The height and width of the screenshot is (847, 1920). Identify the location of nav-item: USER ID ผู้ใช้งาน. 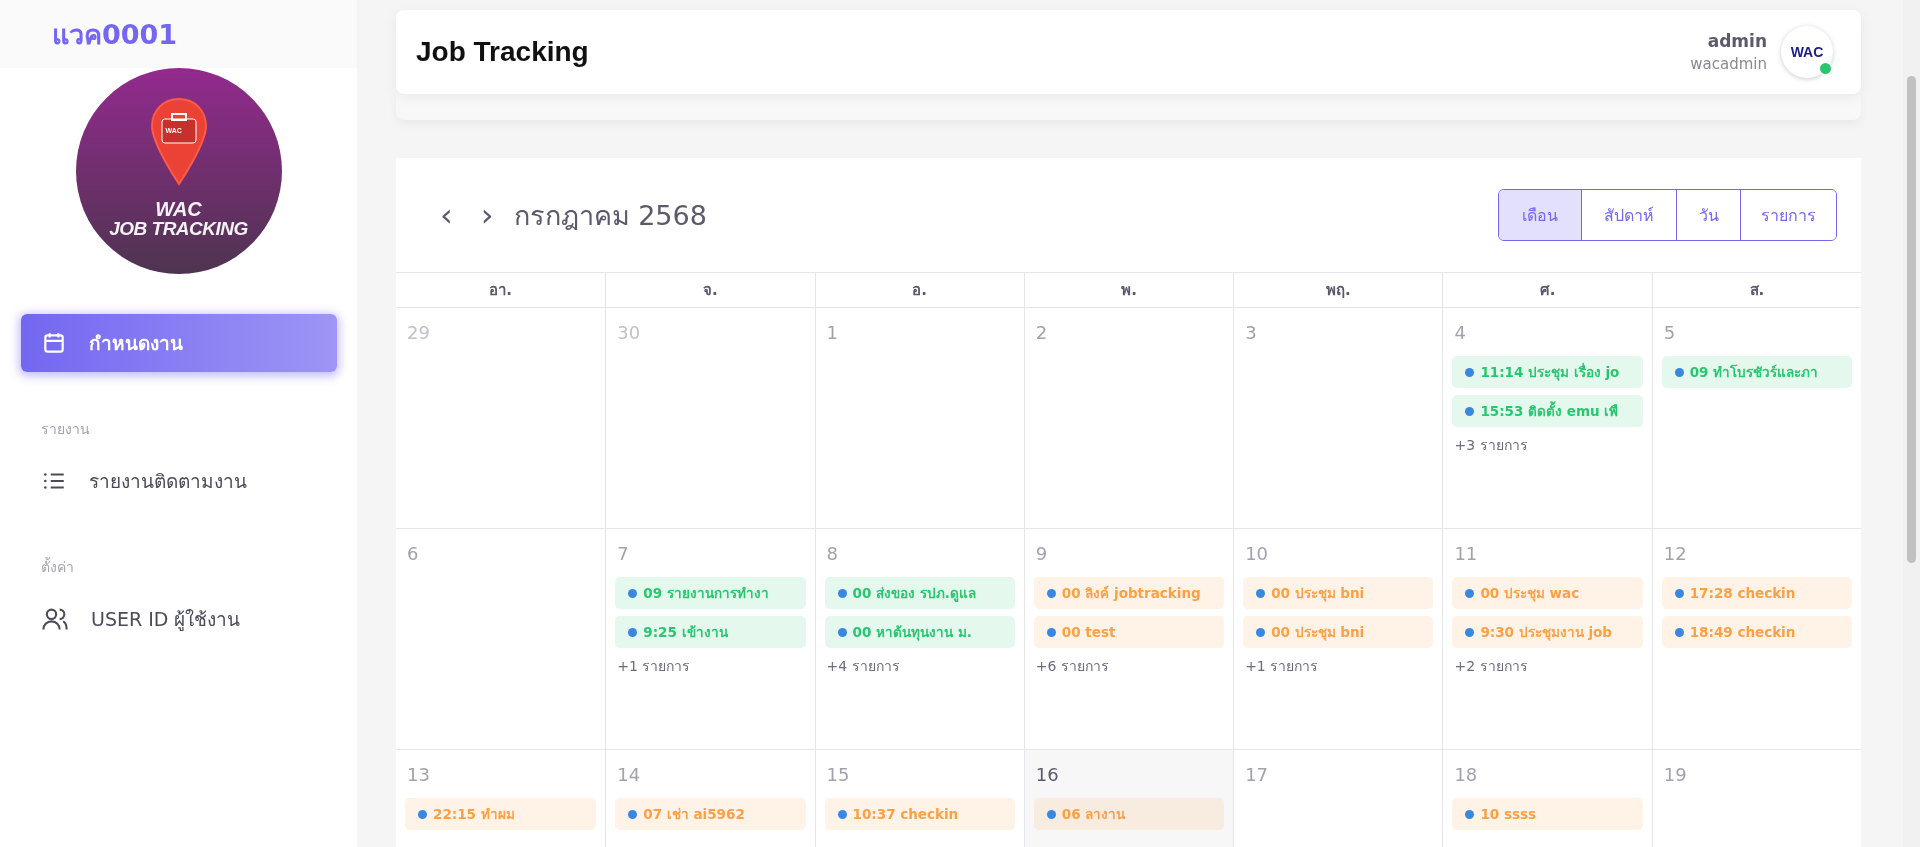
(179, 619).